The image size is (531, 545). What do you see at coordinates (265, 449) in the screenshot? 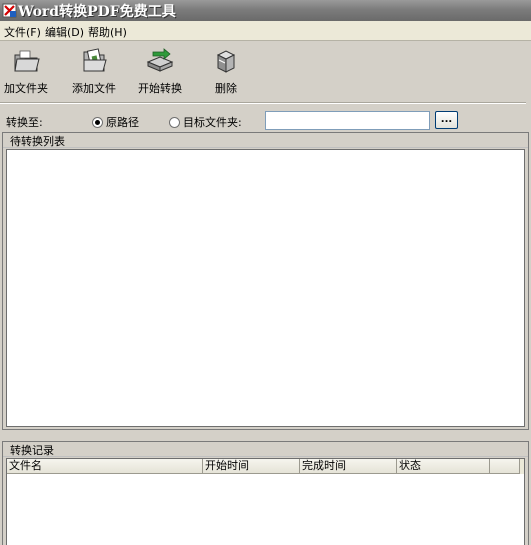
I see `conversion-log-header: 转换记录` at bounding box center [265, 449].